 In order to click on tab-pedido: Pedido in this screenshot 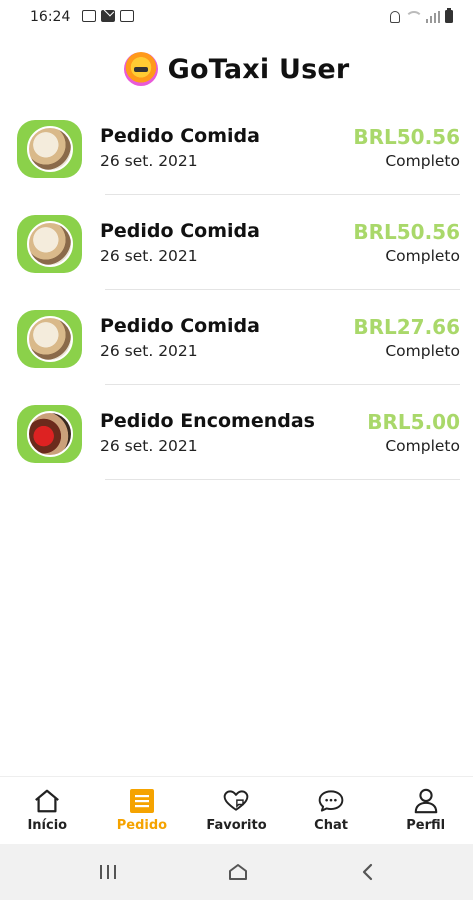, I will do `click(142, 810)`.